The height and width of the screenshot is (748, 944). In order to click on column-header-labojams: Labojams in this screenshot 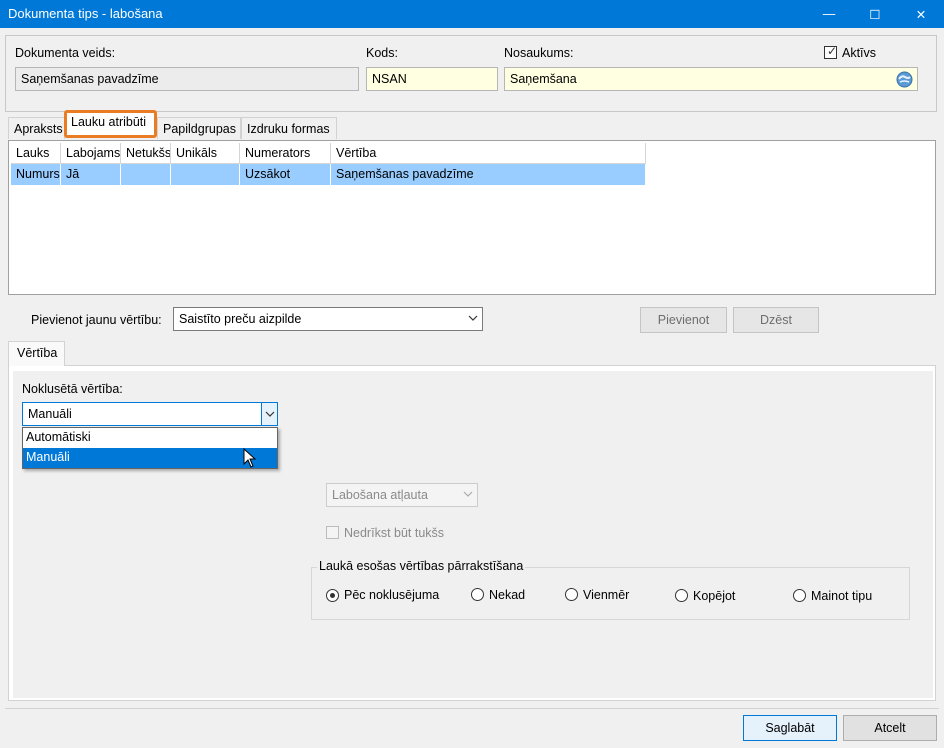, I will do `click(91, 153)`.